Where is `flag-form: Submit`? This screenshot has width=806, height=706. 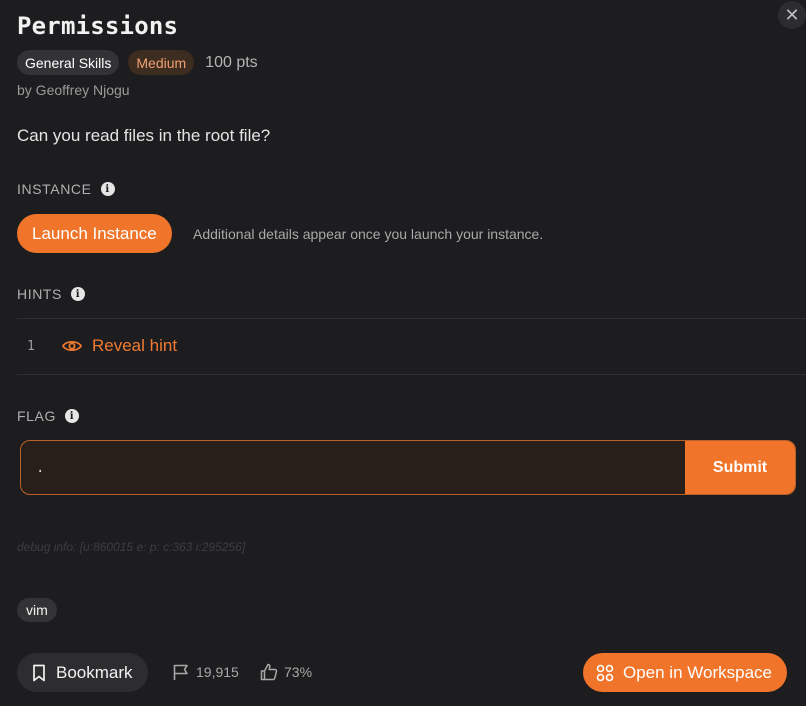 flag-form: Submit is located at coordinates (408, 467).